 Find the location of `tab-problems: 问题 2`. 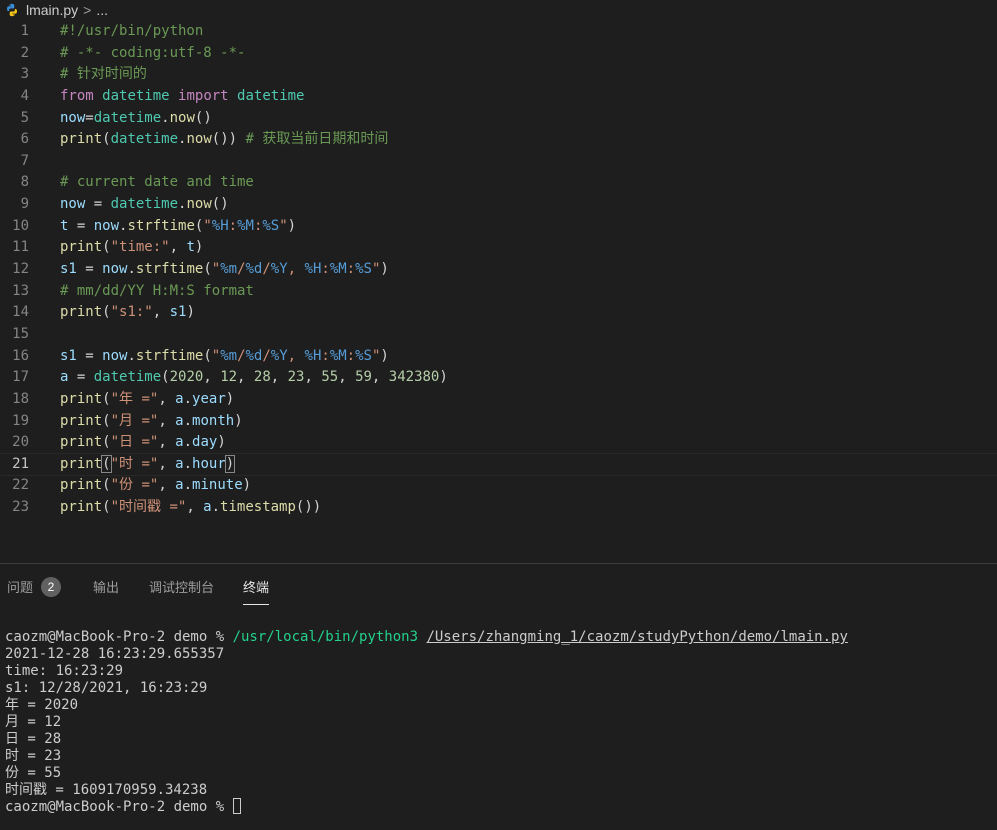

tab-problems: 问题 2 is located at coordinates (34, 590).